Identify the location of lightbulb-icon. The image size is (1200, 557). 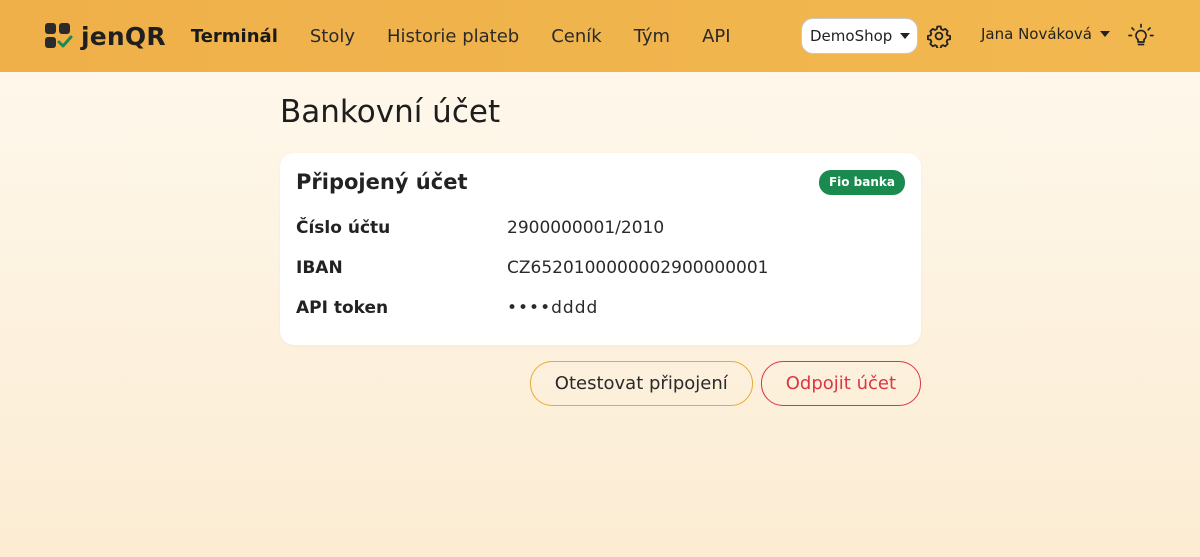
(1141, 36).